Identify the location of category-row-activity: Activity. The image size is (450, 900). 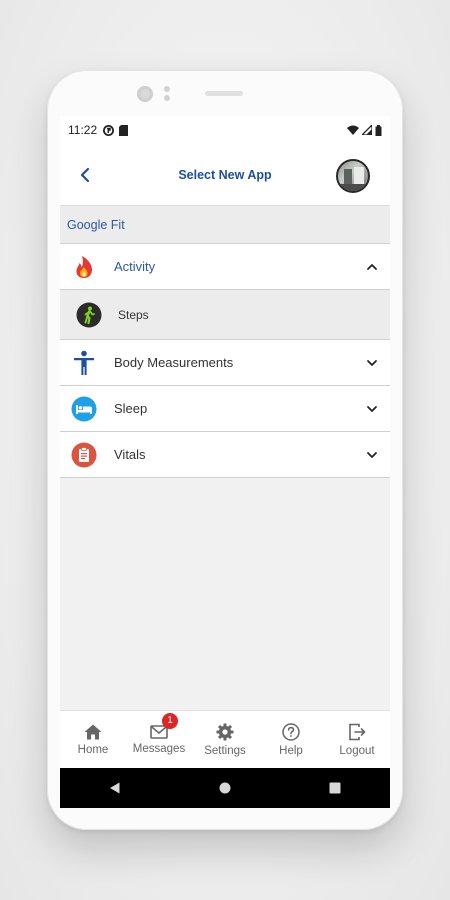
(225, 267).